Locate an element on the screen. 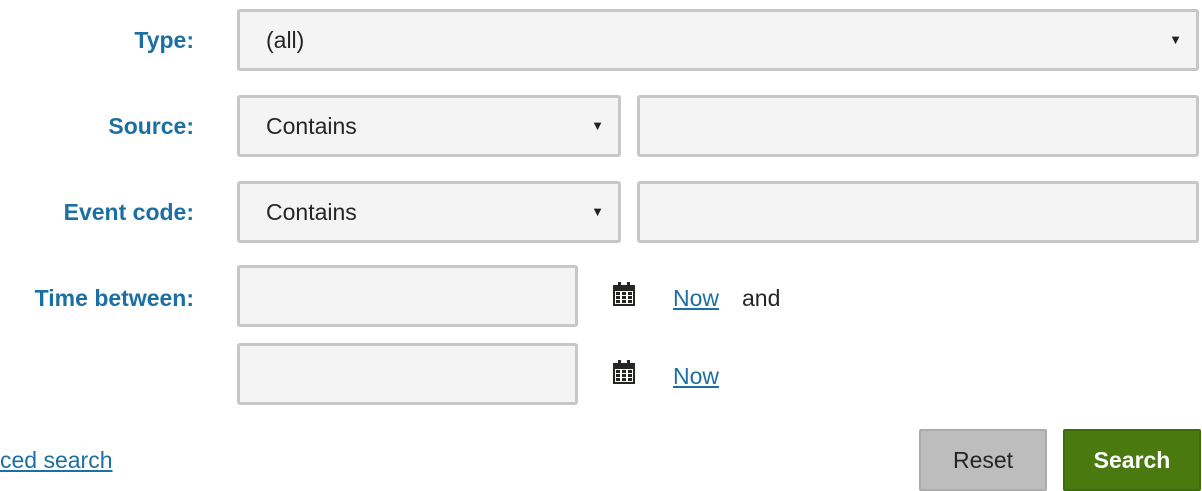  time-between-label: Time between: is located at coordinates (114, 298).